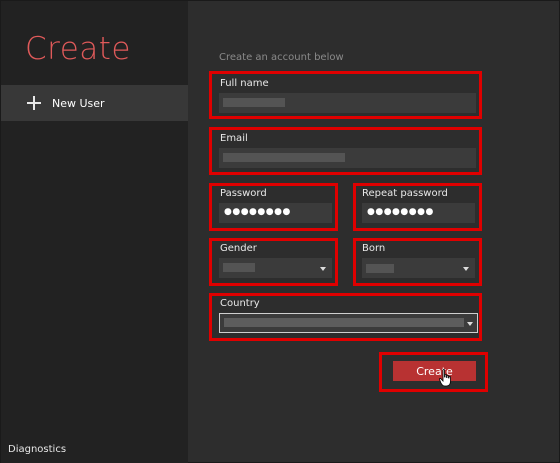  I want to click on plus-icon, so click(34, 103).